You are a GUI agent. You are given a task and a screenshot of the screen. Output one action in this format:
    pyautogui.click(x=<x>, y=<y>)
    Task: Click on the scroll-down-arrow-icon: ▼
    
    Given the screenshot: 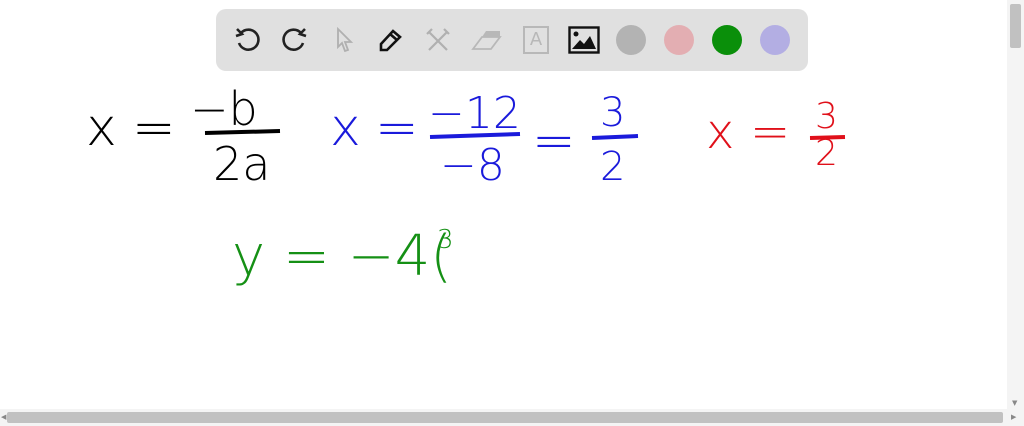 What is the action you would take?
    pyautogui.click(x=1014, y=403)
    